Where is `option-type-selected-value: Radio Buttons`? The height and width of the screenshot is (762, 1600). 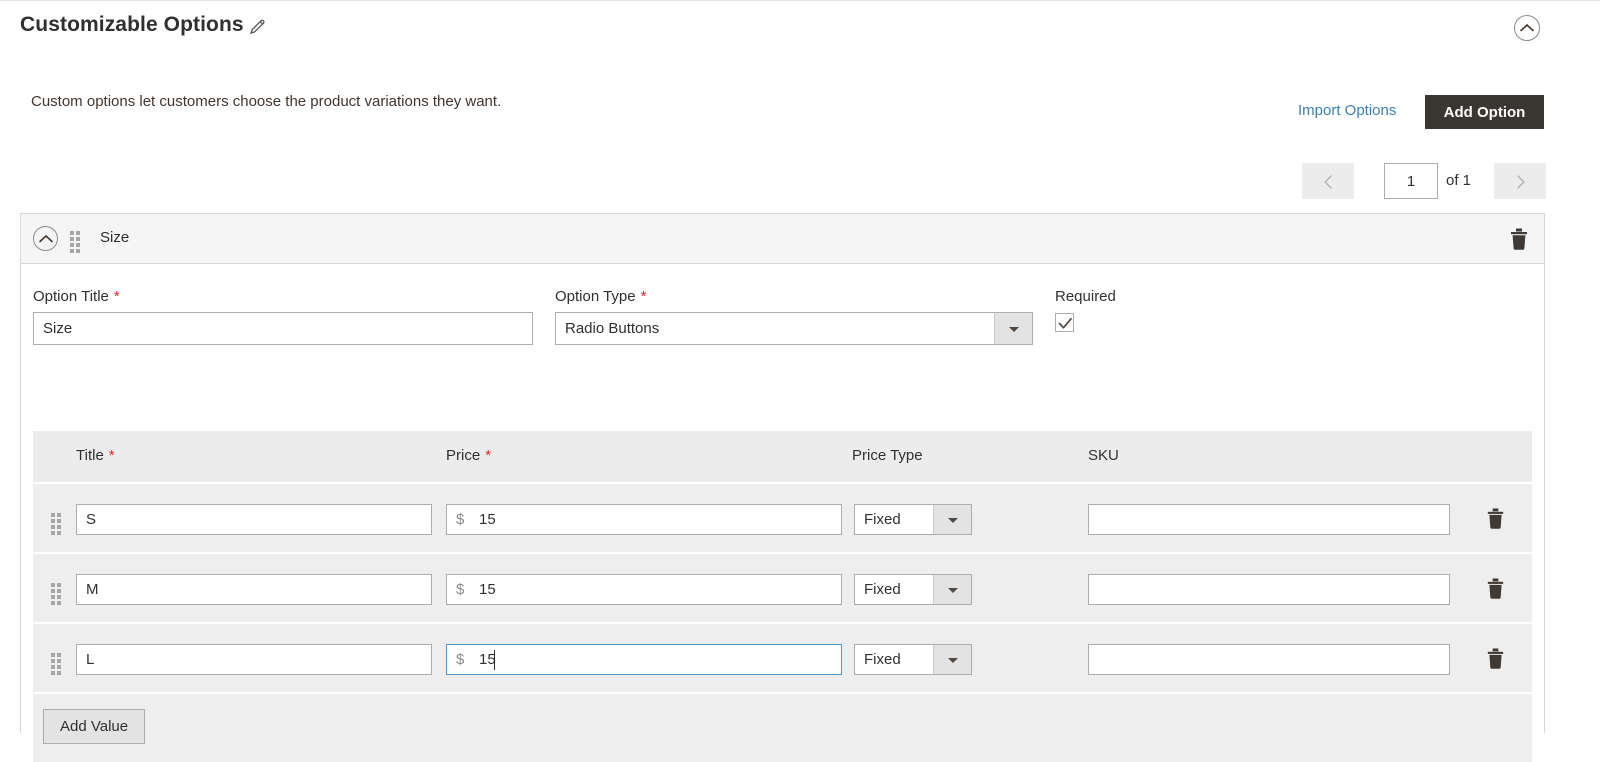 option-type-selected-value: Radio Buttons is located at coordinates (612, 328).